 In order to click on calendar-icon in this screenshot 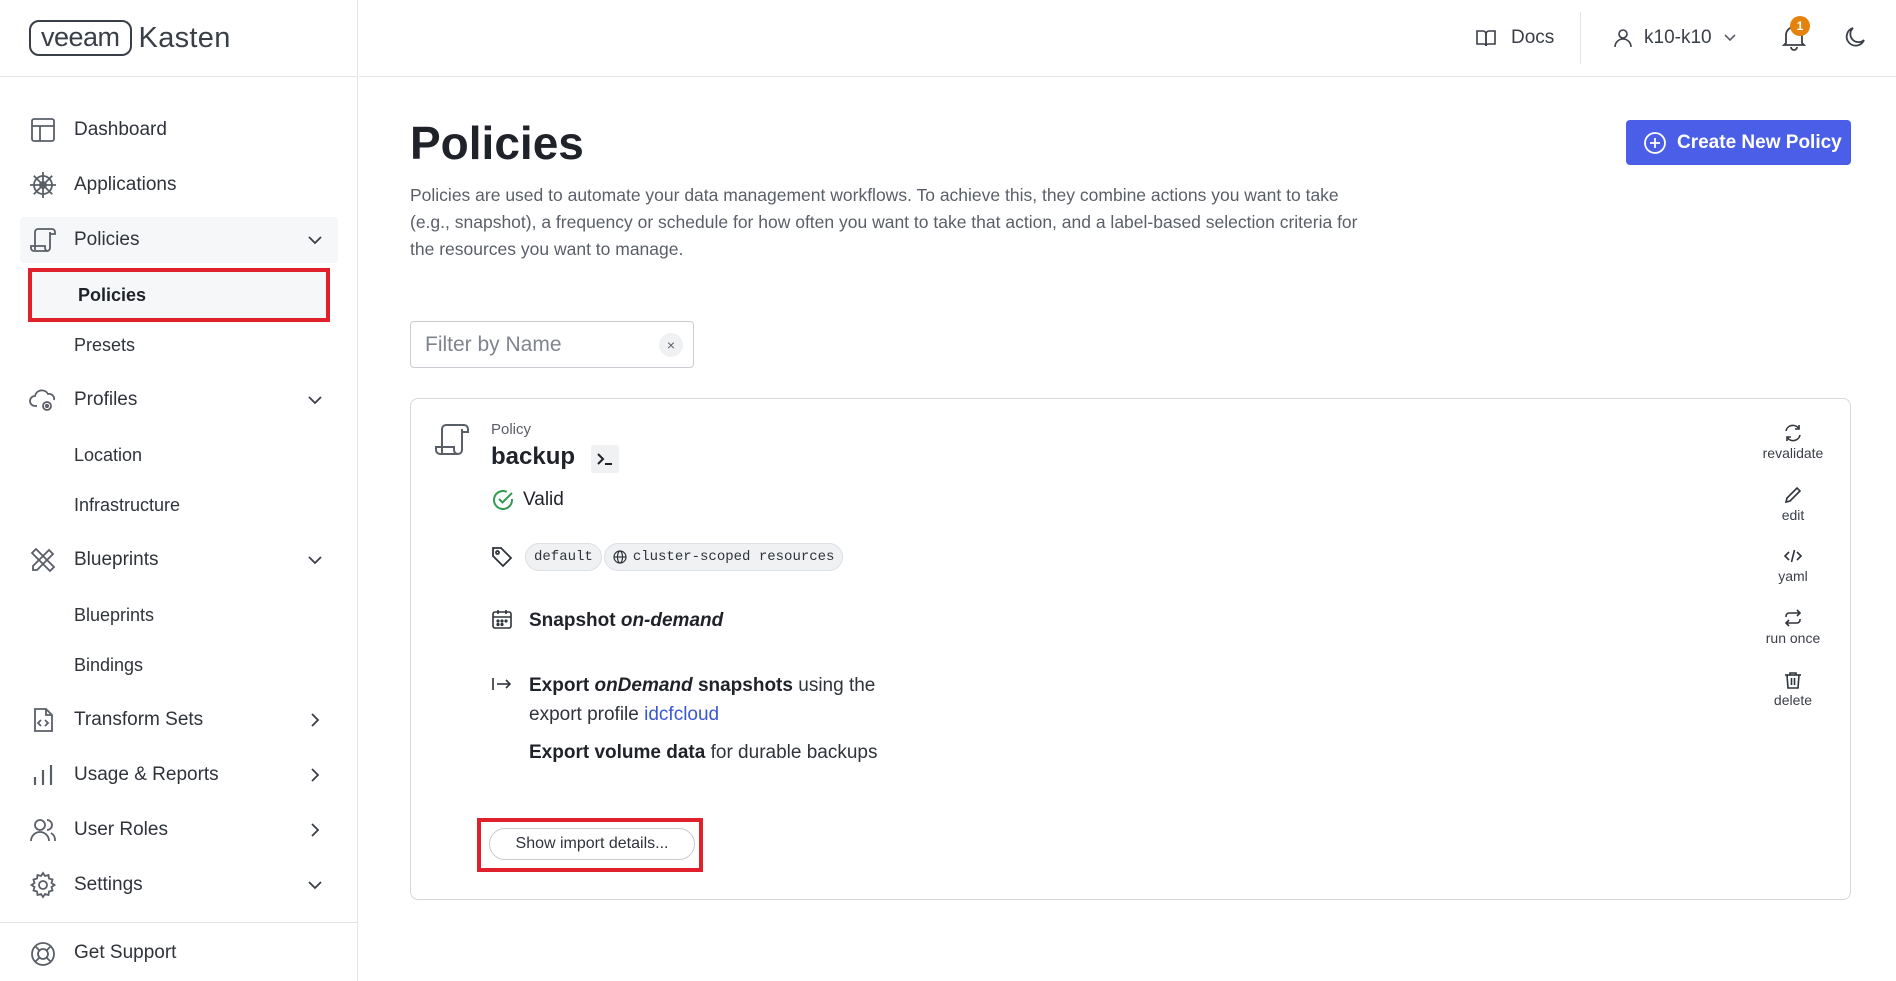, I will do `click(502, 619)`.